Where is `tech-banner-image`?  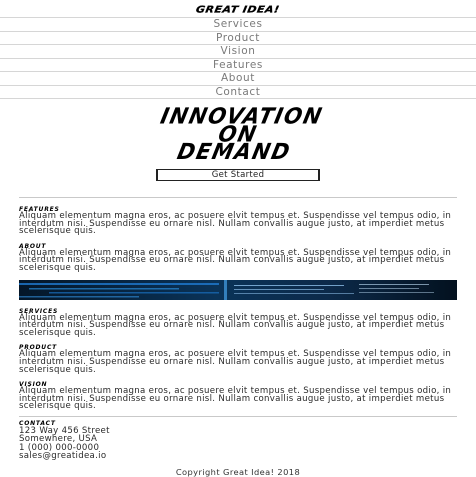 tech-banner-image is located at coordinates (238, 289).